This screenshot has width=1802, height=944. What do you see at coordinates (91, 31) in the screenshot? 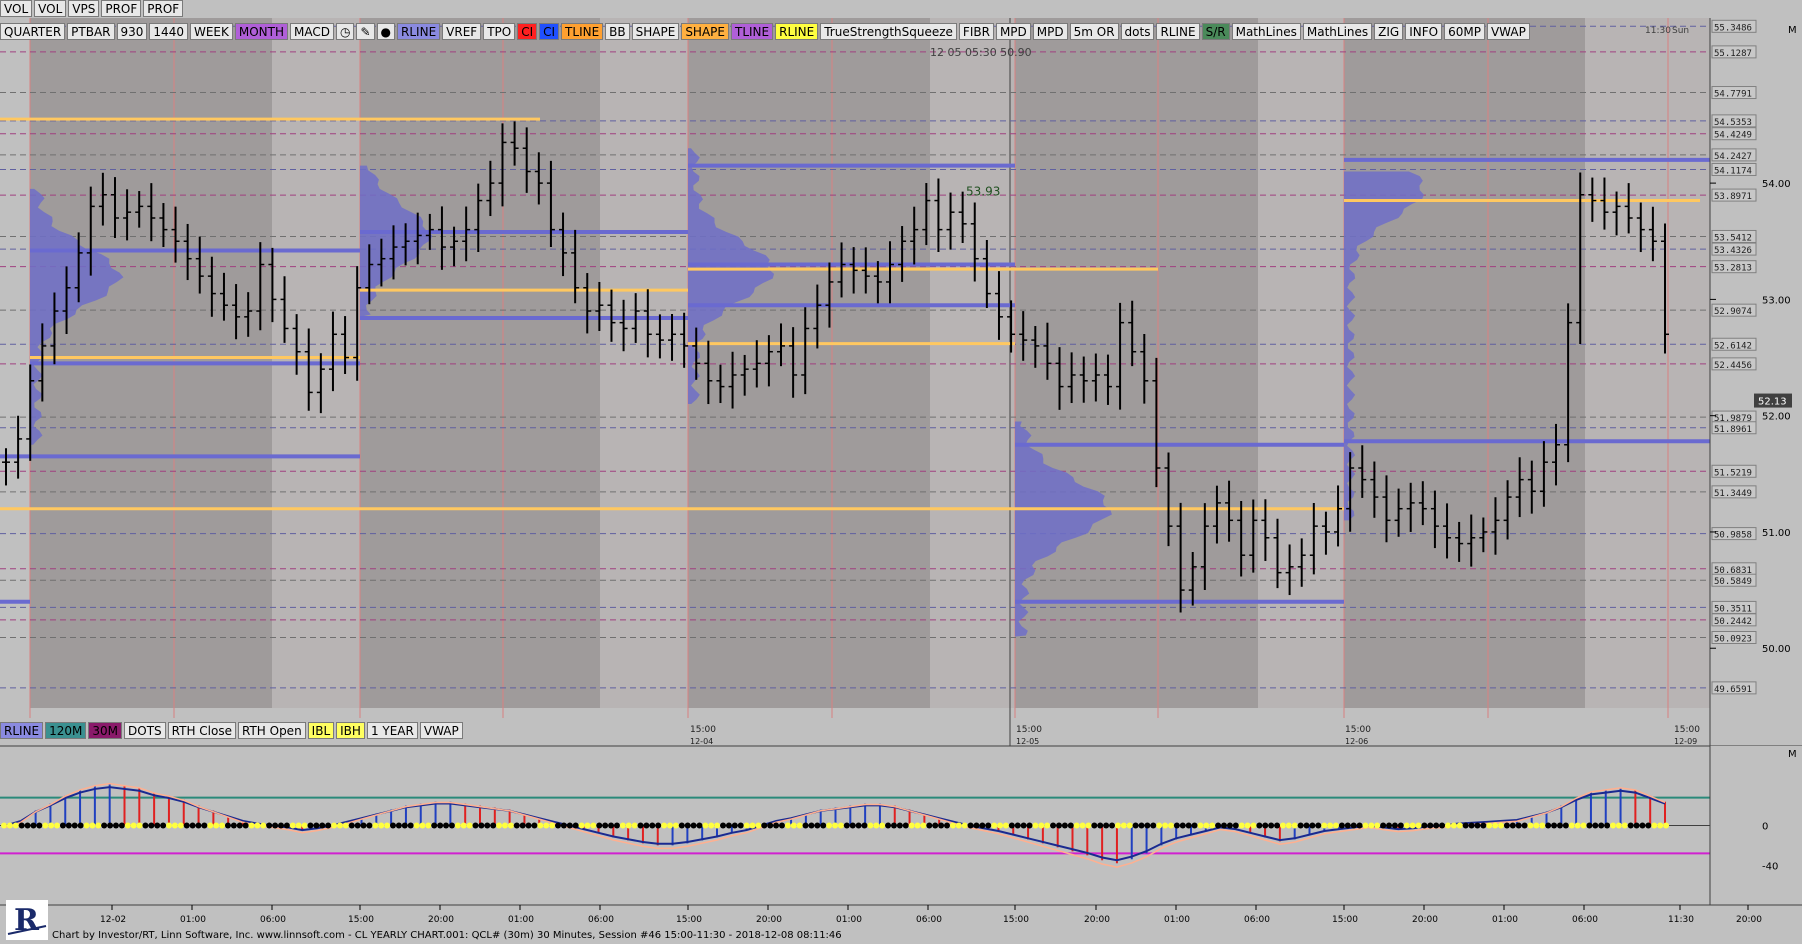
I see `toolbar-main-button-1: PTBAR` at bounding box center [91, 31].